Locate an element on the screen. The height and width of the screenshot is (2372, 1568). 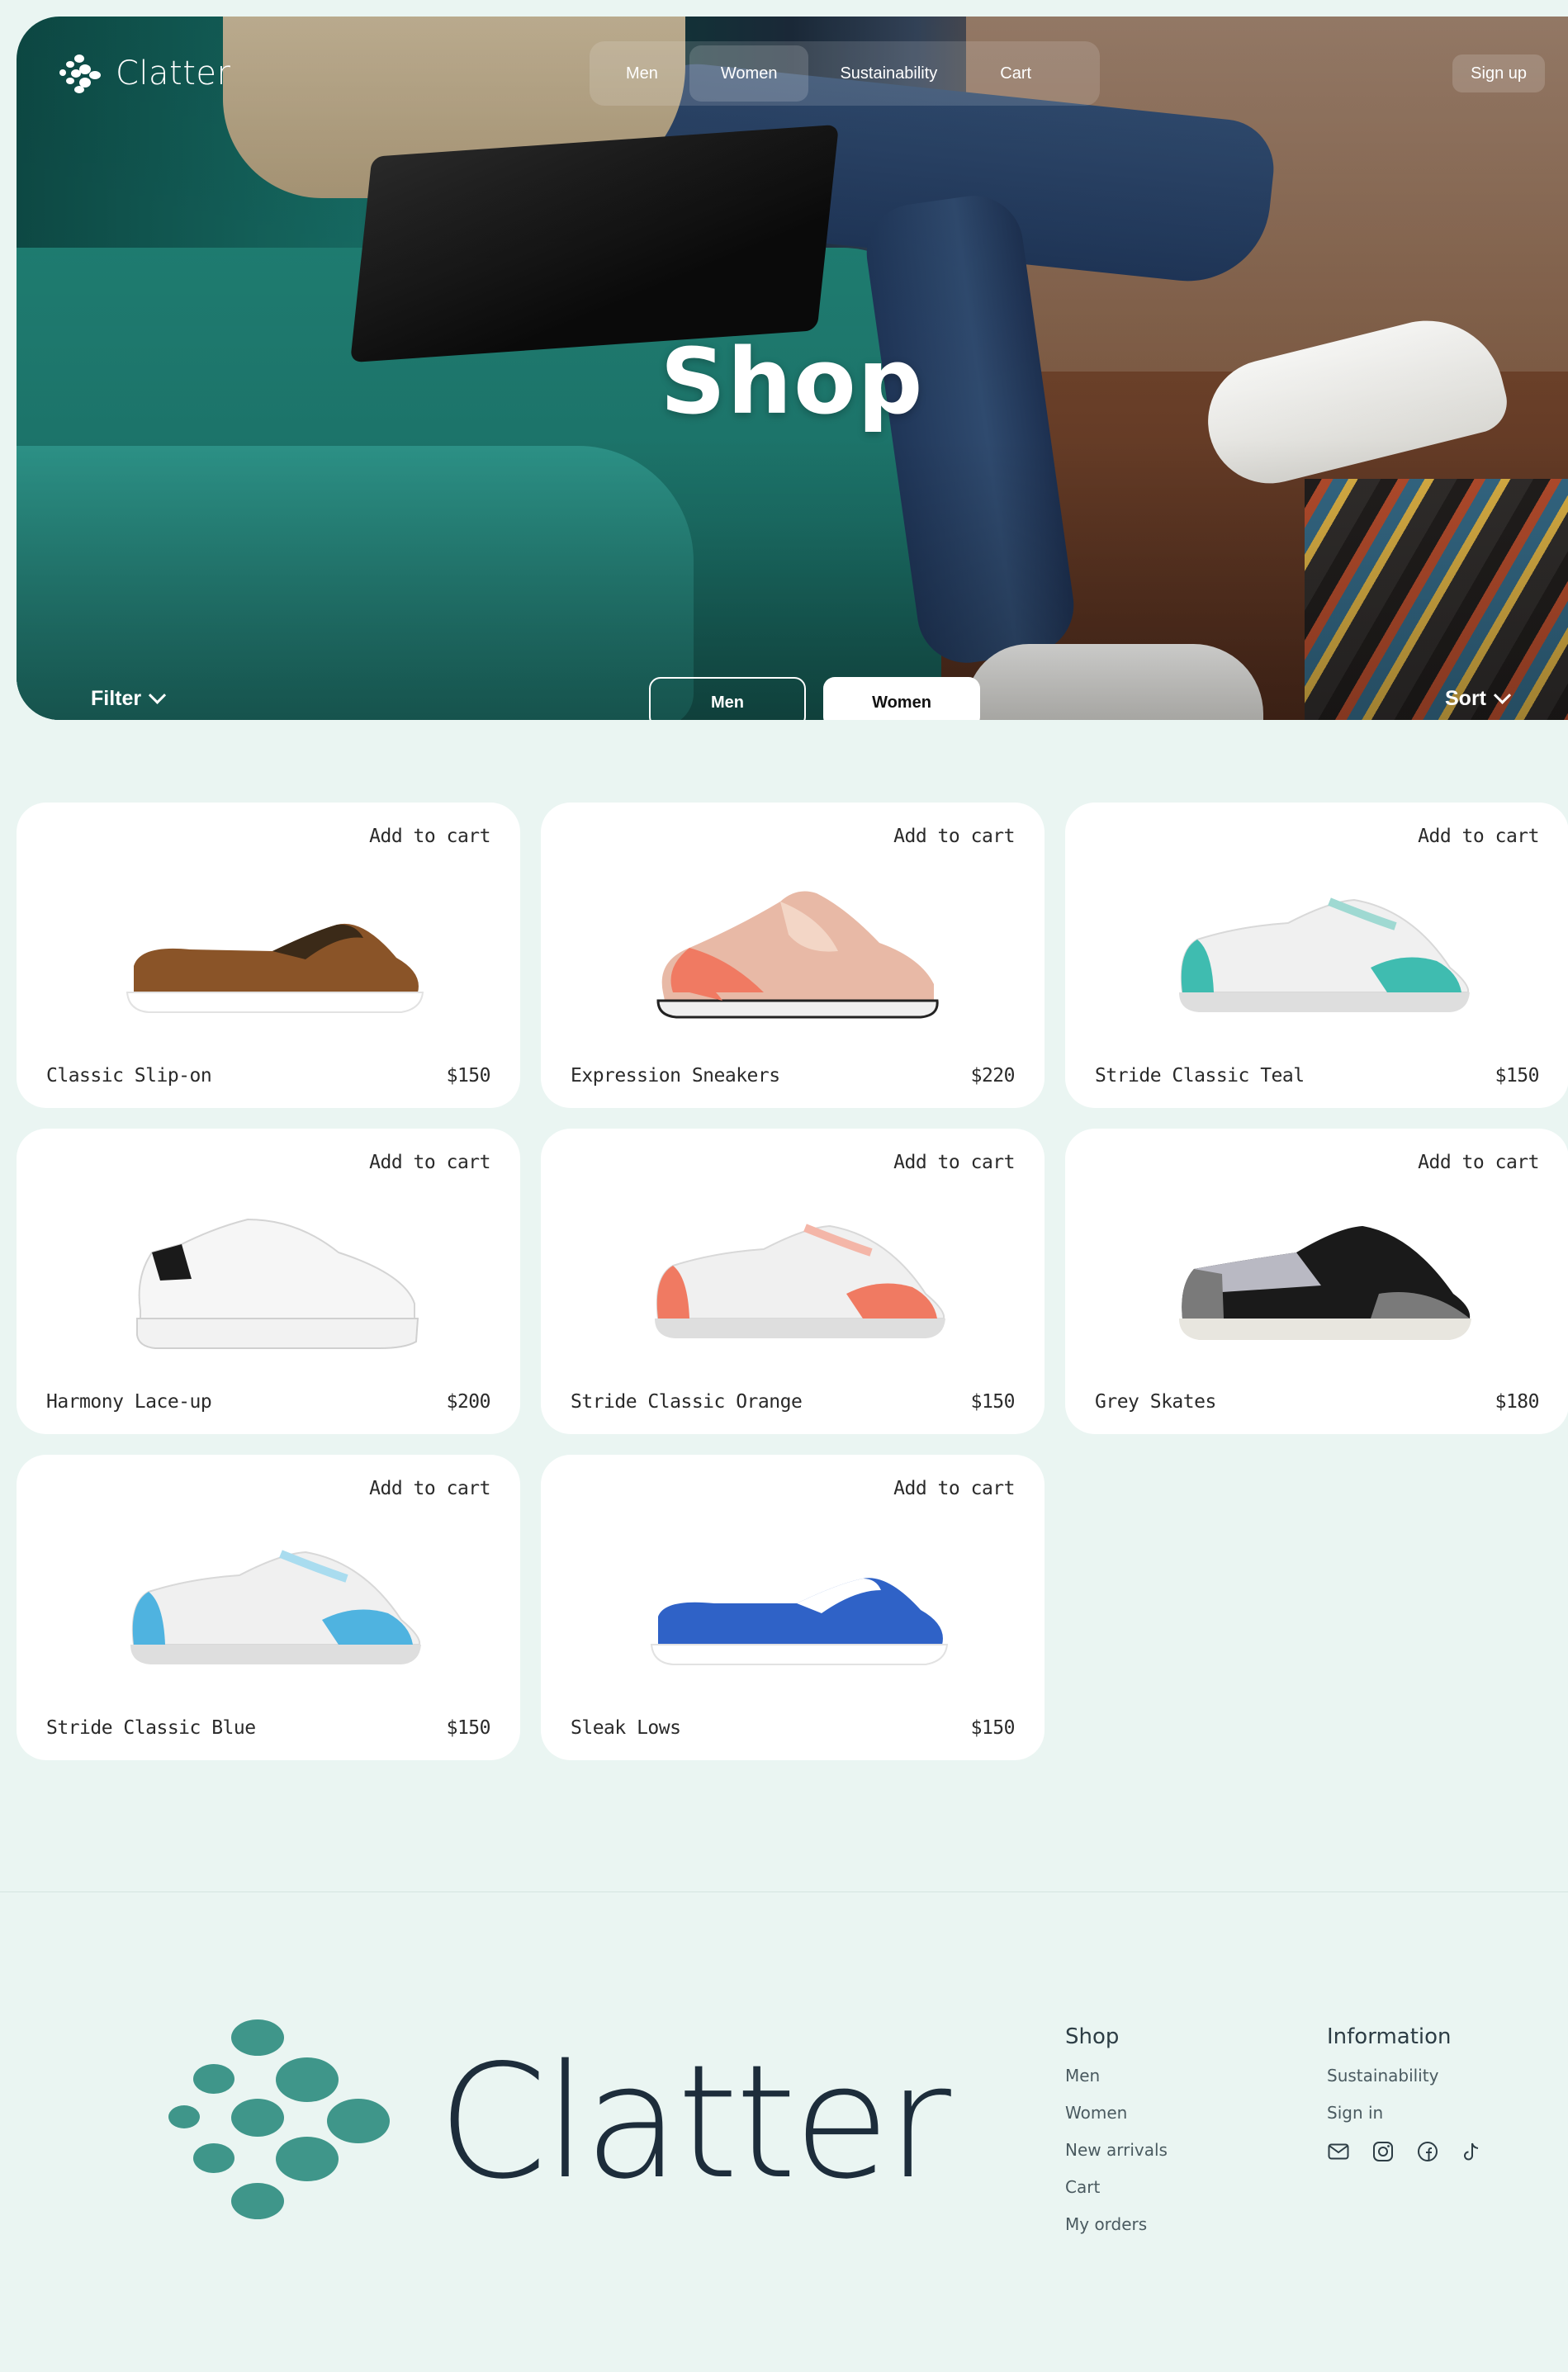
footer-link-men: Men is located at coordinates (1116, 2076).